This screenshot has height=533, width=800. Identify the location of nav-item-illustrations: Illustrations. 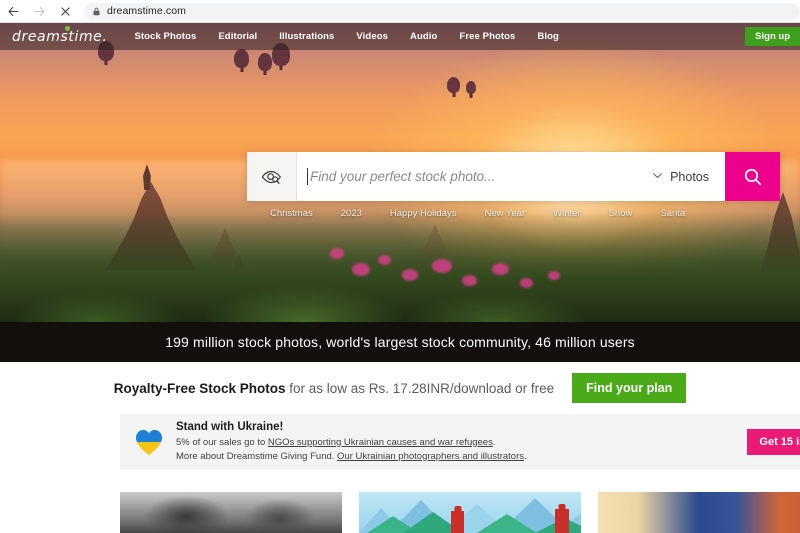
(306, 36).